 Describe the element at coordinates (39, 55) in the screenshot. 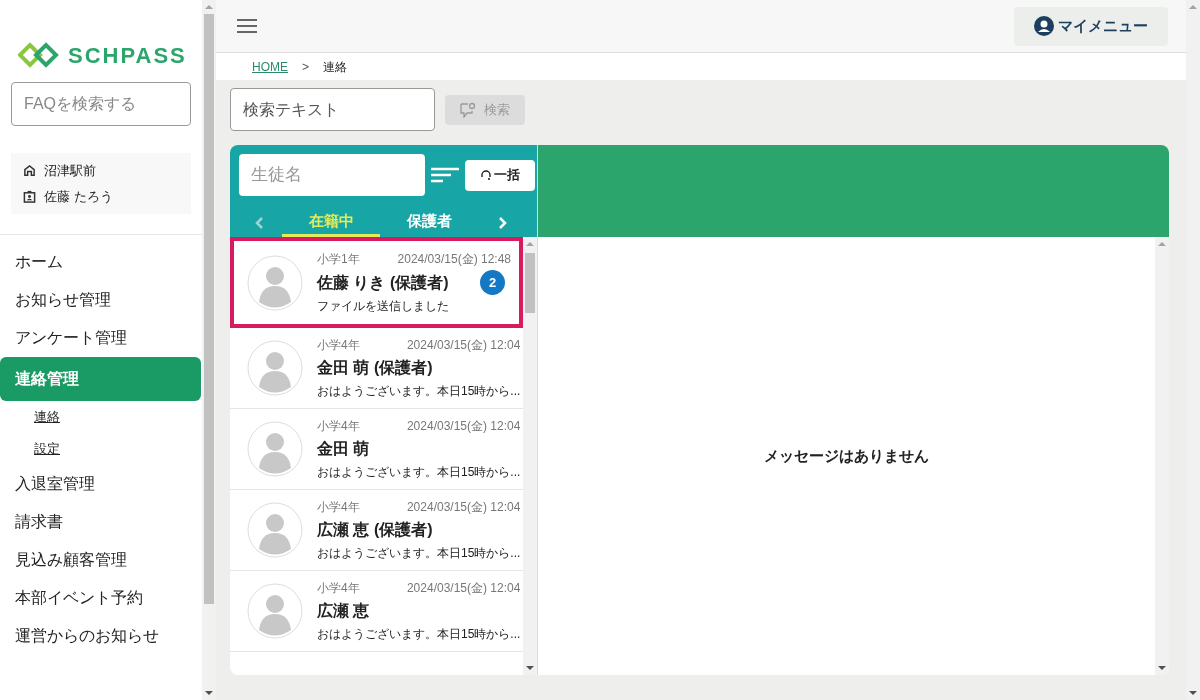

I see `logo-icon` at that location.